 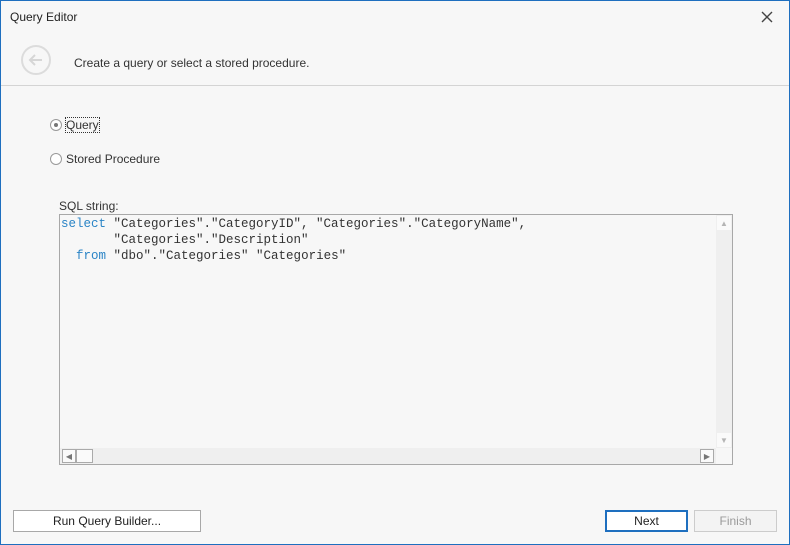 I want to click on arrow-right-icon: ▶, so click(x=707, y=456).